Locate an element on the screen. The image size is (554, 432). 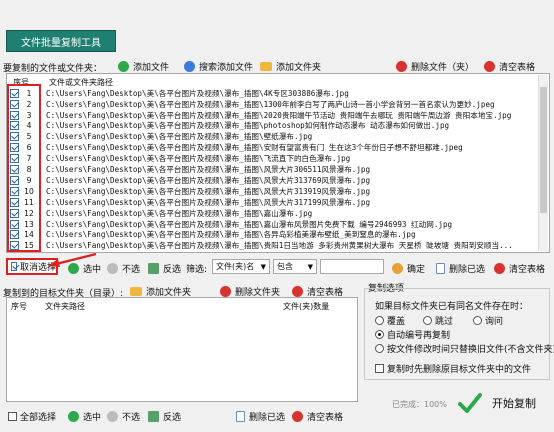
target-col-index: 序号 is located at coordinates (19, 306).